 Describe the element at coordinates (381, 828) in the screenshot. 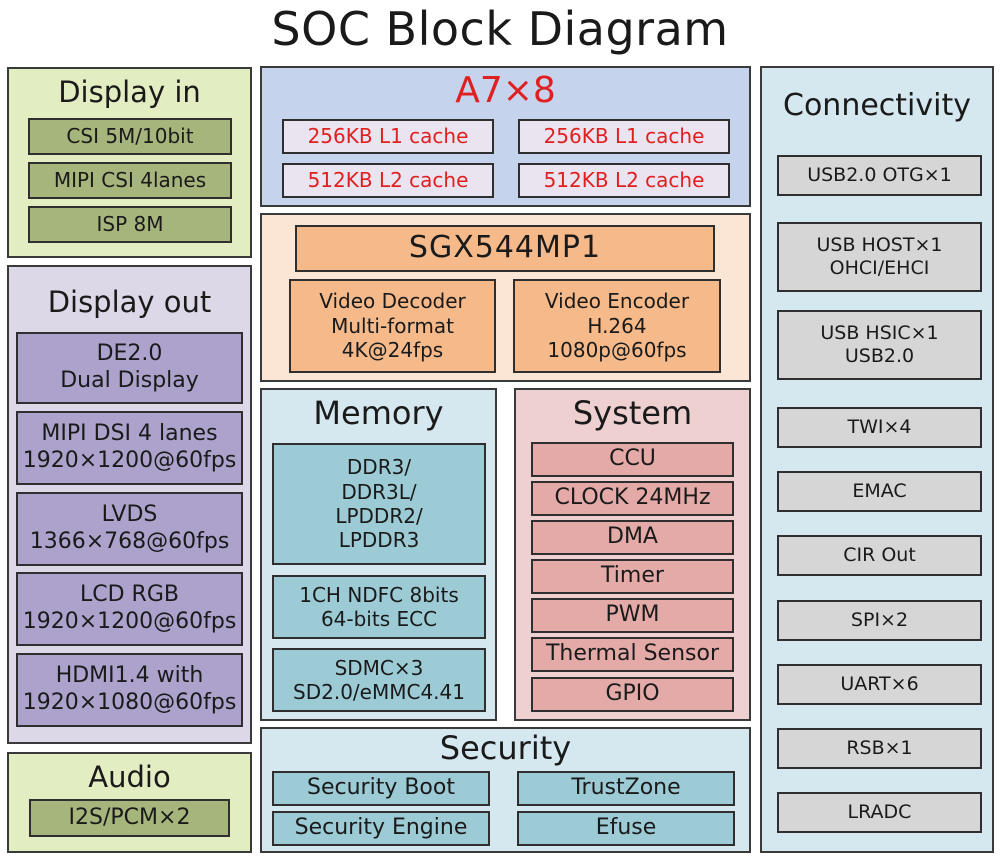

I see `security-engine: Security Engine` at that location.